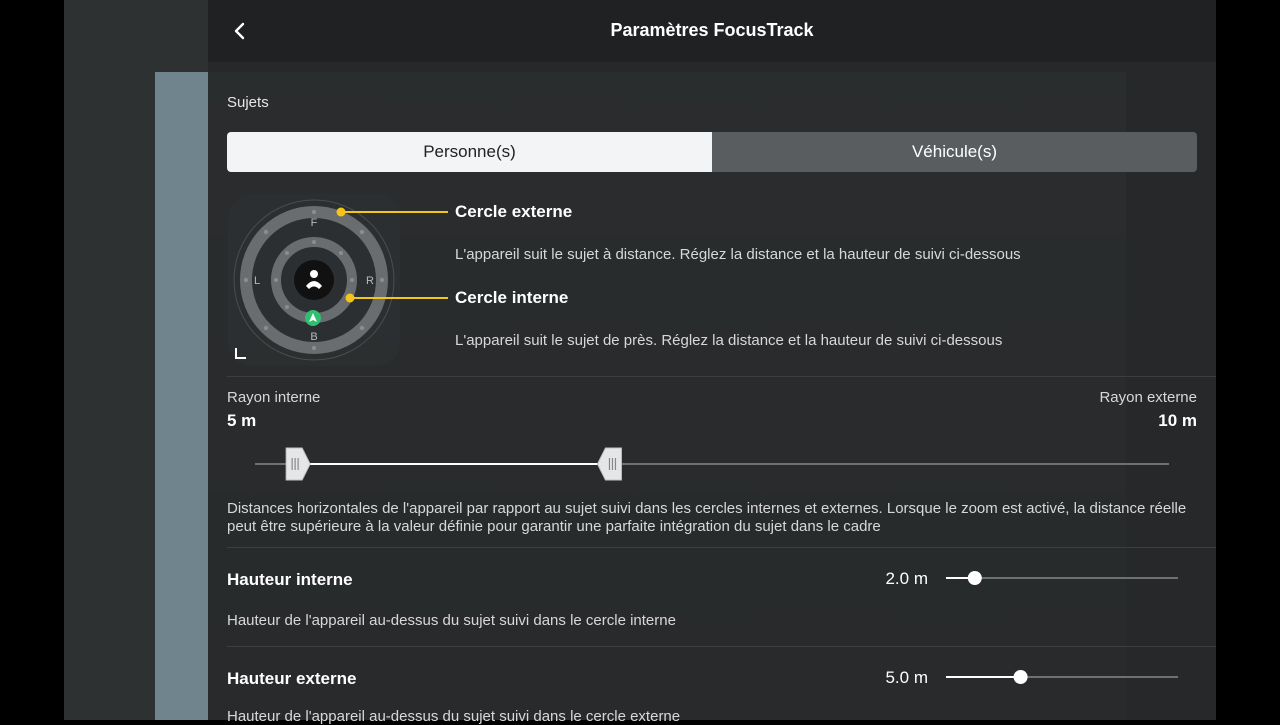 This screenshot has width=1280, height=725. What do you see at coordinates (1177, 420) in the screenshot?
I see `outer-radius-value: 10 m` at bounding box center [1177, 420].